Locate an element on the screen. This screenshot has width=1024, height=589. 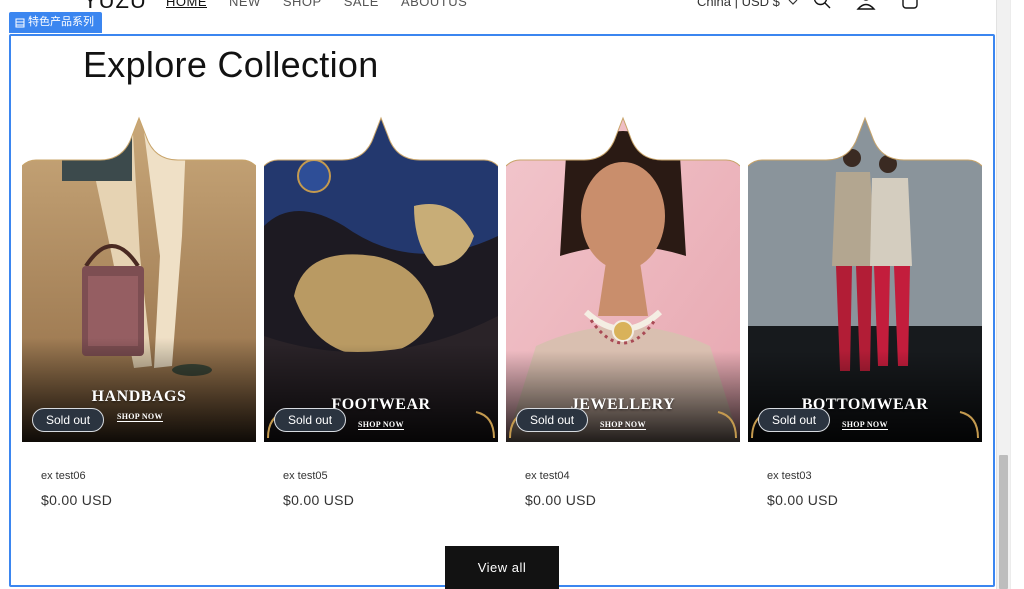
nav-new: NEW is located at coordinates (245, 4).